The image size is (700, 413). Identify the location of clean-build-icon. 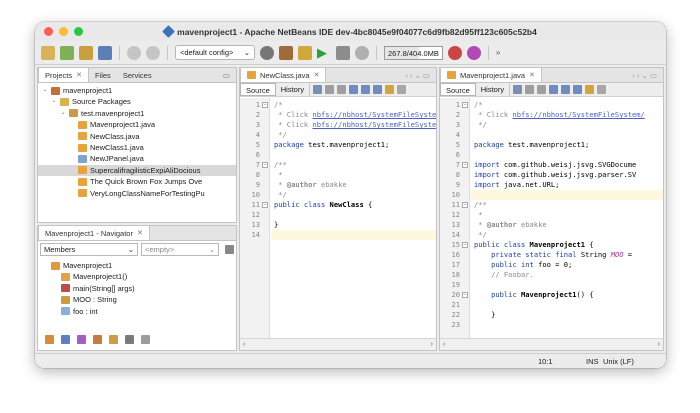
(305, 52).